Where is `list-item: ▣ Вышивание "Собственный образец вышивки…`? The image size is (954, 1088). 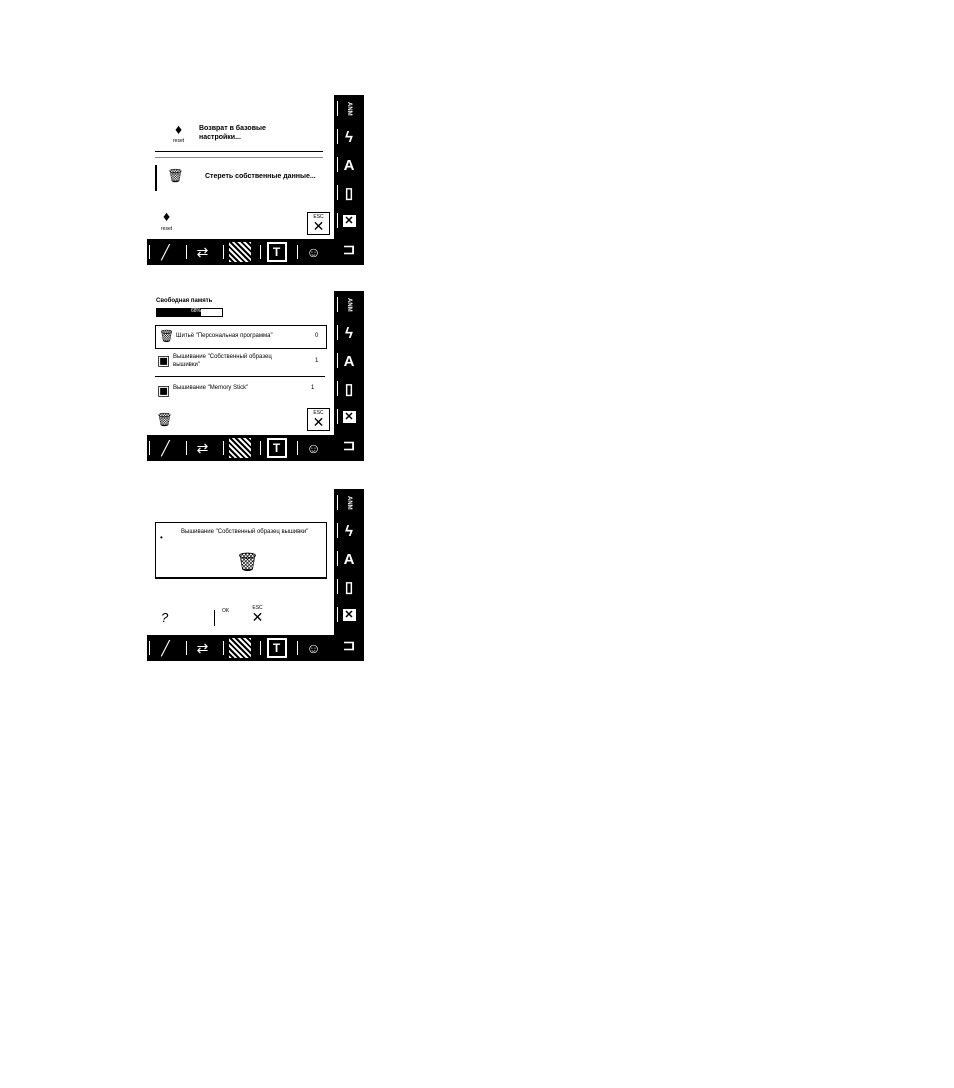
list-item: ▣ Вышивание "Собственный образец вышивки… is located at coordinates (240, 361).